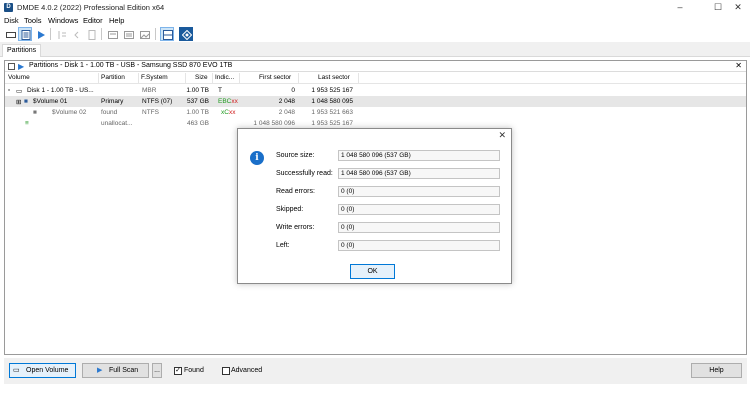 This screenshot has height=401, width=750. I want to click on write-errors-value: 0 (0), so click(419, 227).